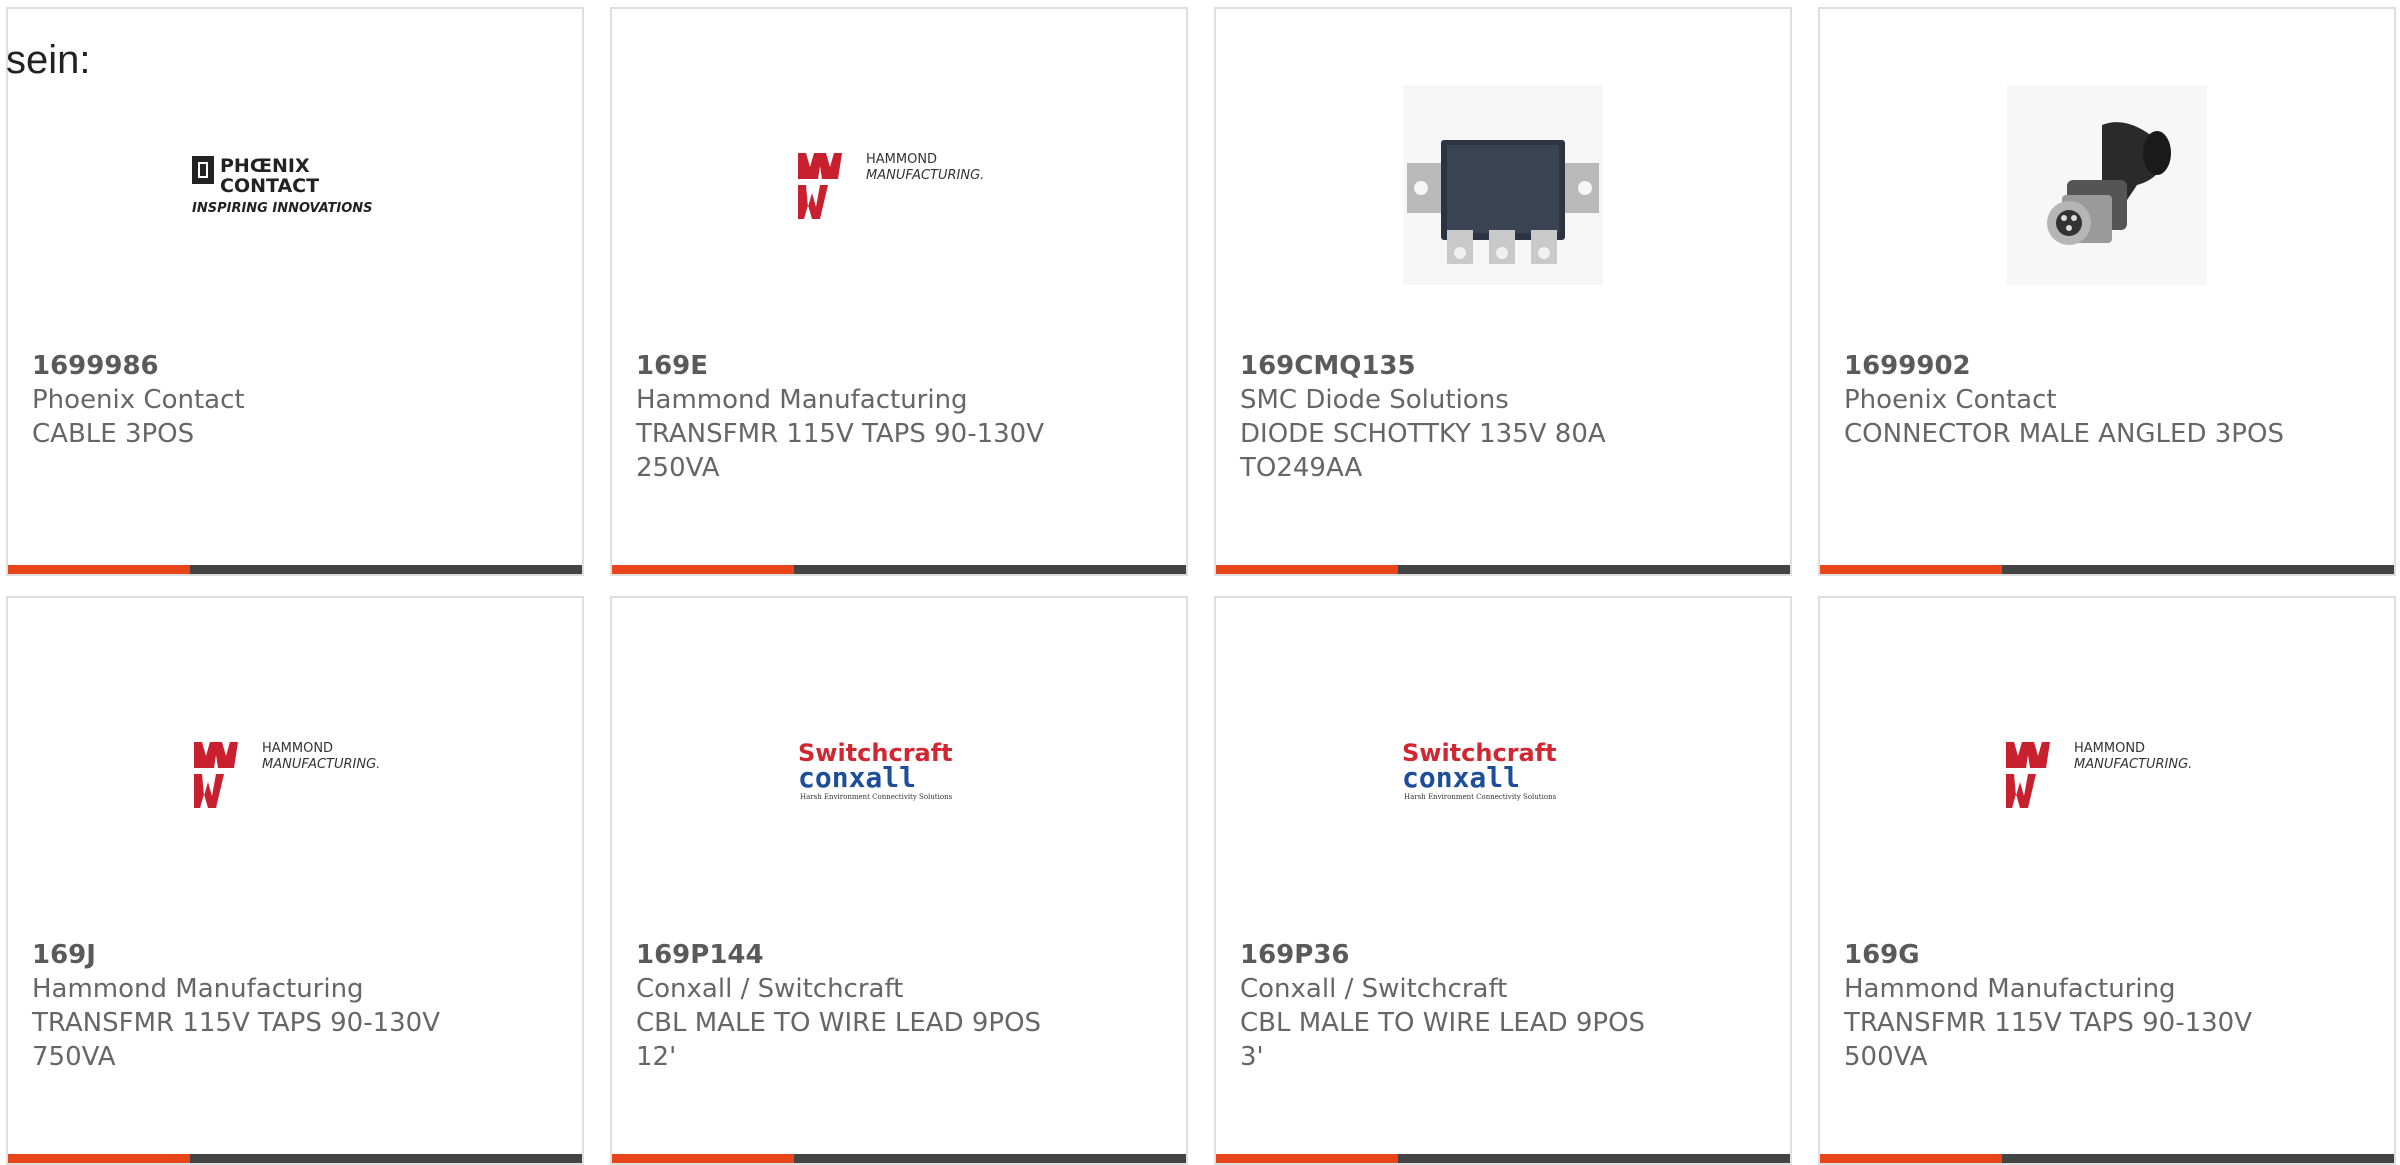 Image resolution: width=2400 pixels, height=1165 pixels. I want to click on part-number: 169E, so click(899, 366).